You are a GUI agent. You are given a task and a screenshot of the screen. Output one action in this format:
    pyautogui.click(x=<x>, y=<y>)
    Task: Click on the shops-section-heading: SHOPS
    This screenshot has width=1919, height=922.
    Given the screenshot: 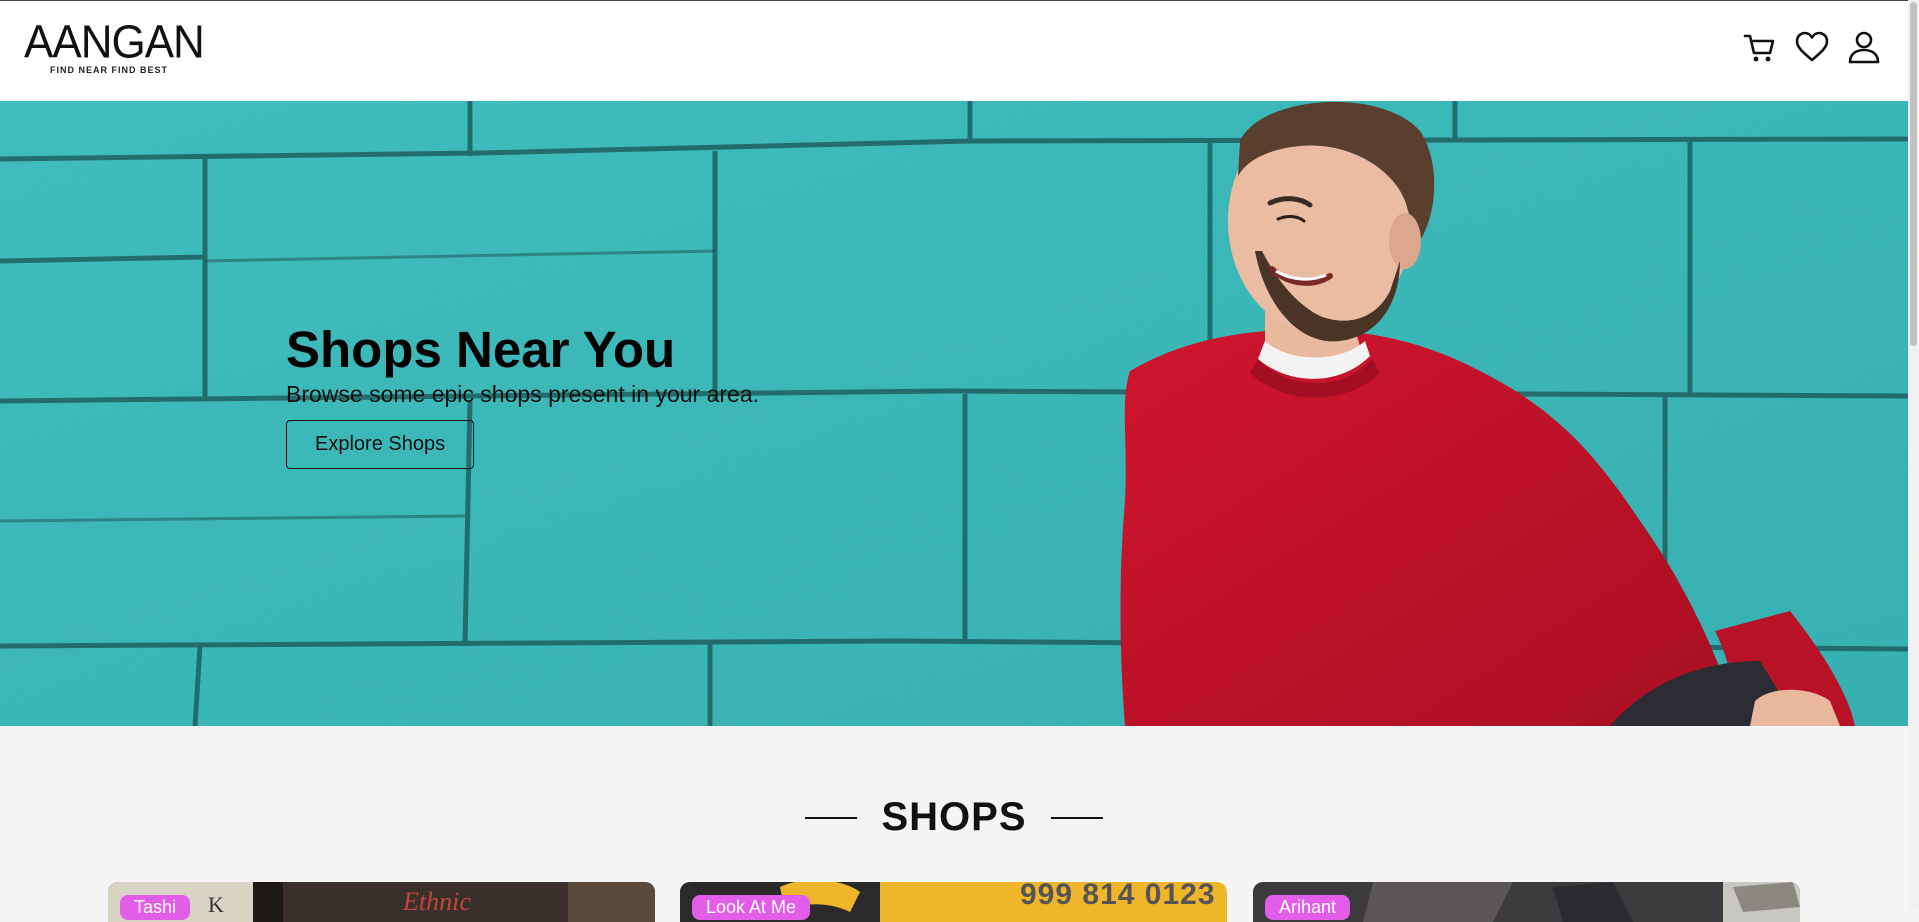 What is the action you would take?
    pyautogui.click(x=954, y=817)
    